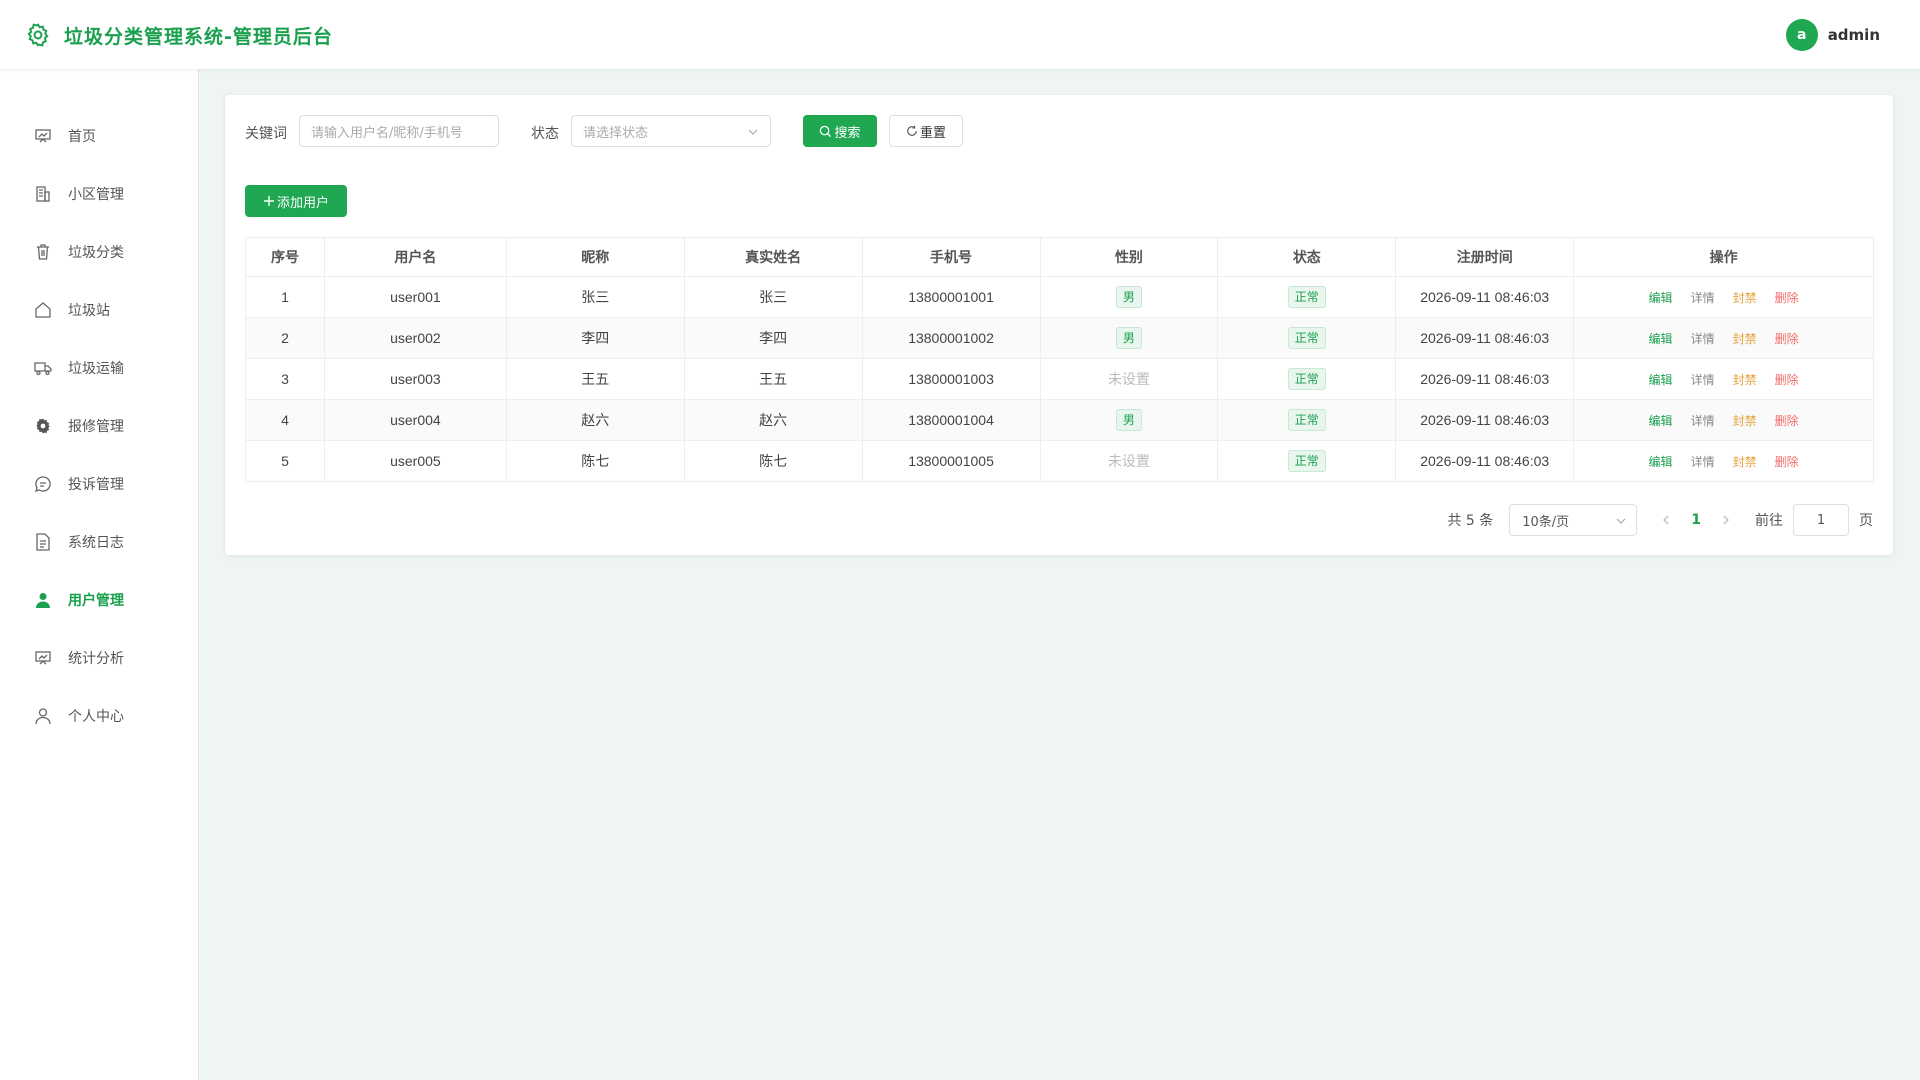  What do you see at coordinates (1485, 257) in the screenshot?
I see `column-header: 注册时间` at bounding box center [1485, 257].